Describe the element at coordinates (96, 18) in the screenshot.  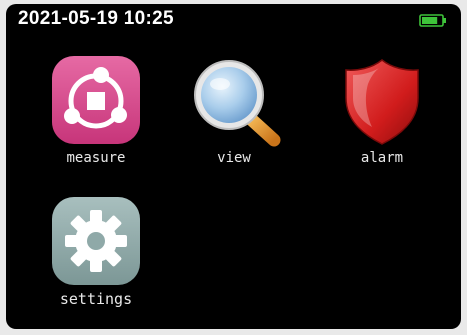
I see `datetime: 2021-05-19 10:25` at that location.